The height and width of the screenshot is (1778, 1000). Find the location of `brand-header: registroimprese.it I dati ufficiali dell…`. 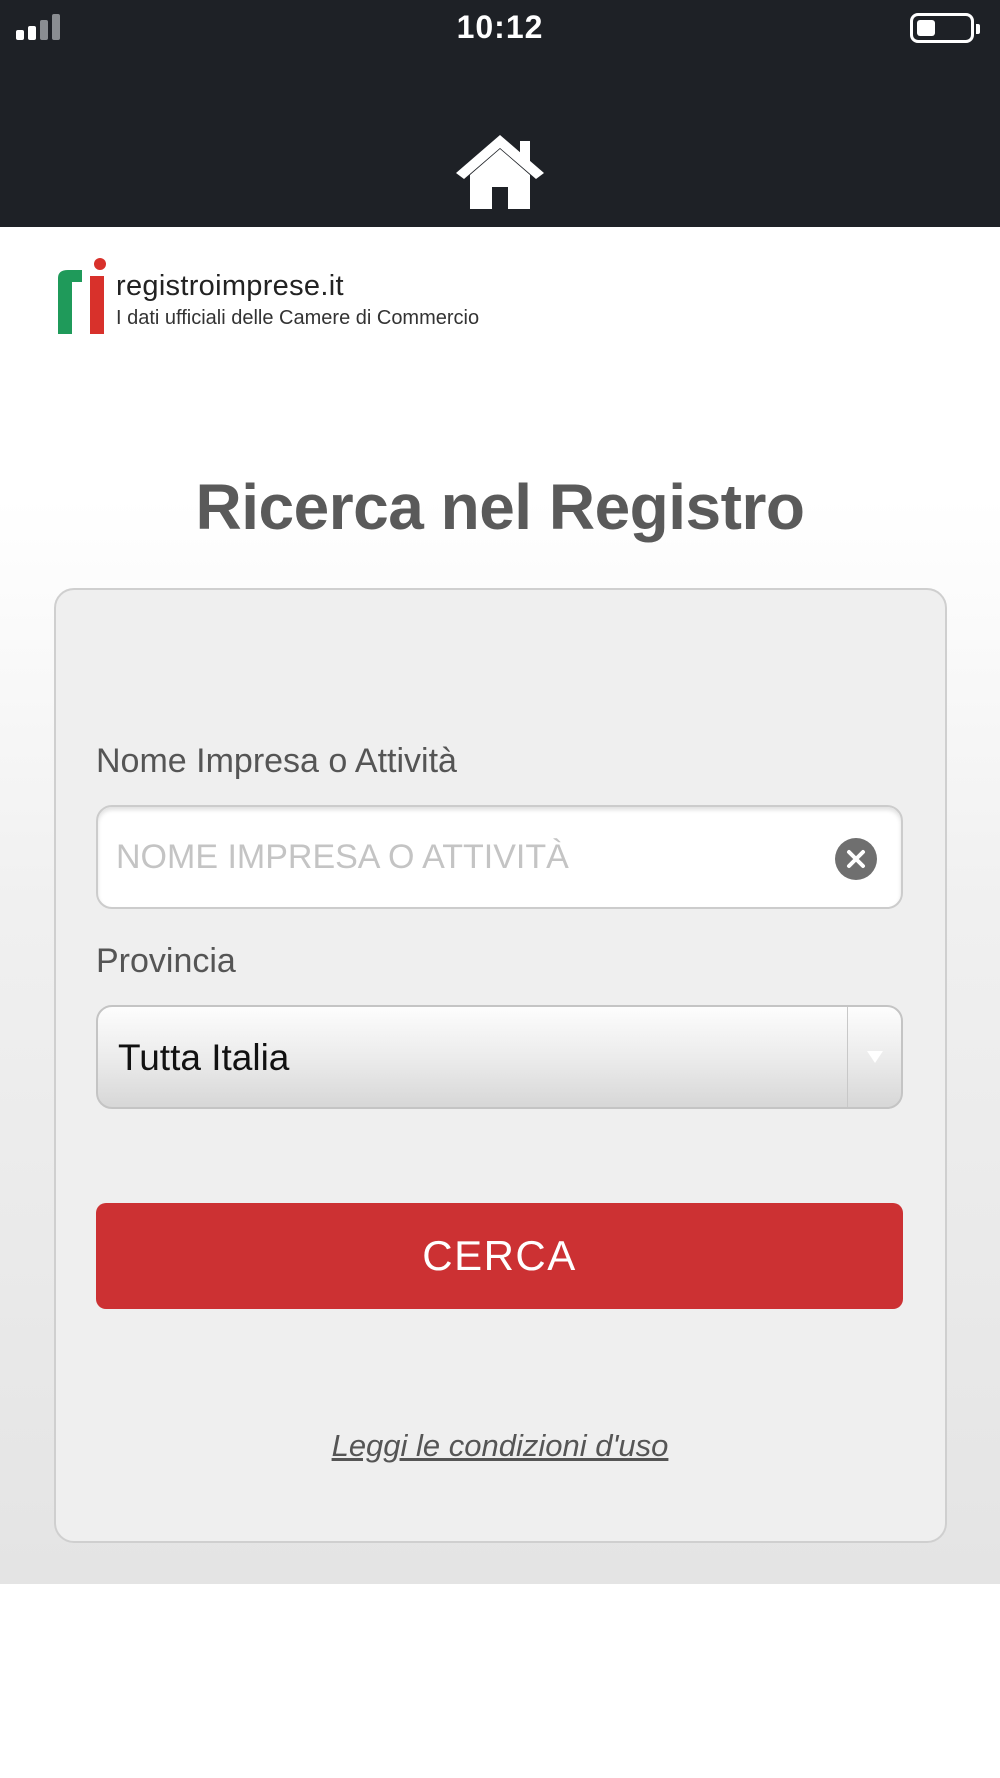

brand-header: registroimprese.it I dati ufficiali dell… is located at coordinates (306, 298).